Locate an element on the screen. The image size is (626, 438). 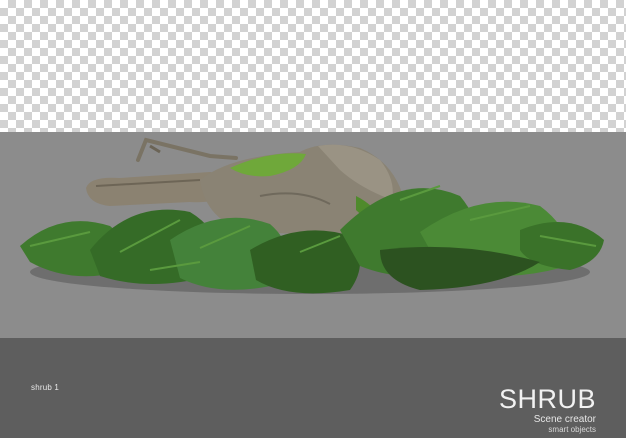
brand-title: SHRUB is located at coordinates (547, 399).